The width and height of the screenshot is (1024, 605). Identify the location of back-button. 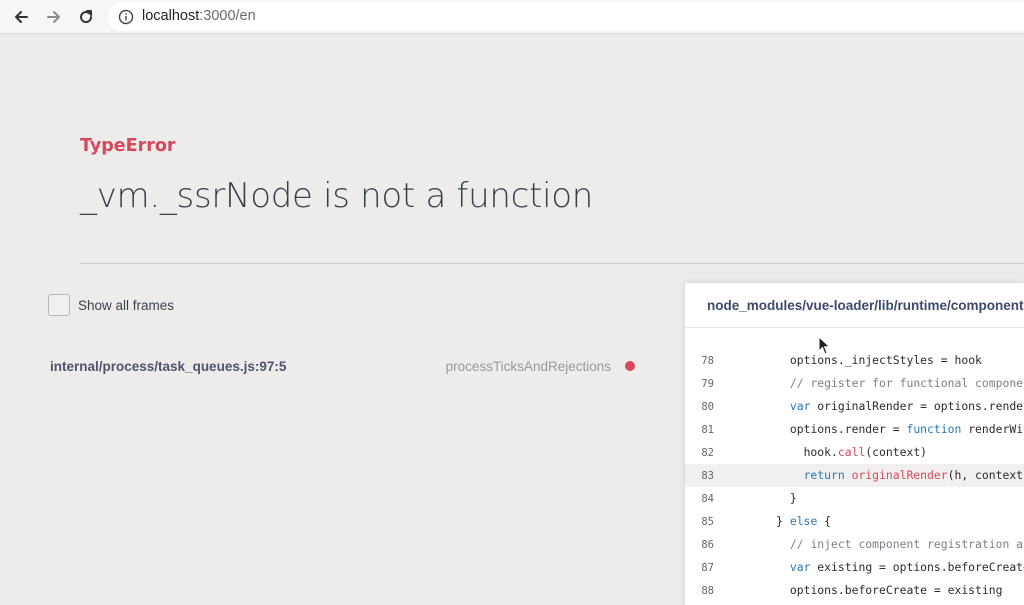
(21, 17).